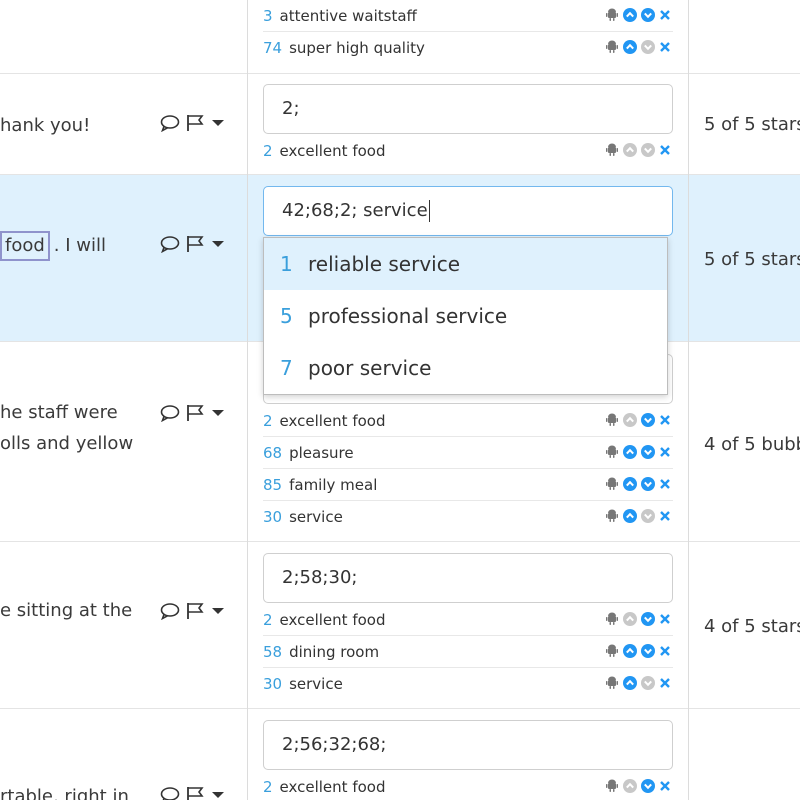 The width and height of the screenshot is (800, 800). Describe the element at coordinates (333, 484) in the screenshot. I see `tag-label: family meal` at that location.